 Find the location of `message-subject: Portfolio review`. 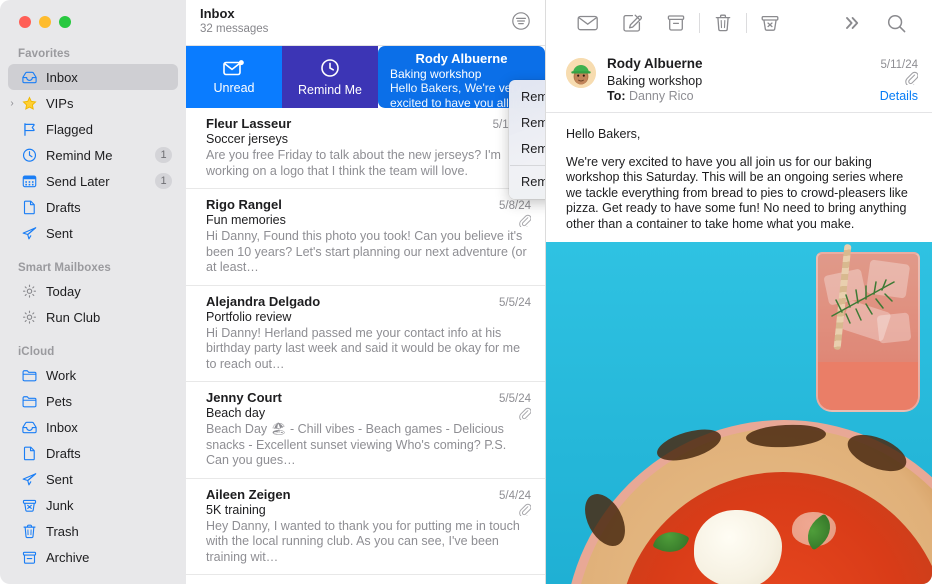

message-subject: Portfolio review is located at coordinates (249, 316).